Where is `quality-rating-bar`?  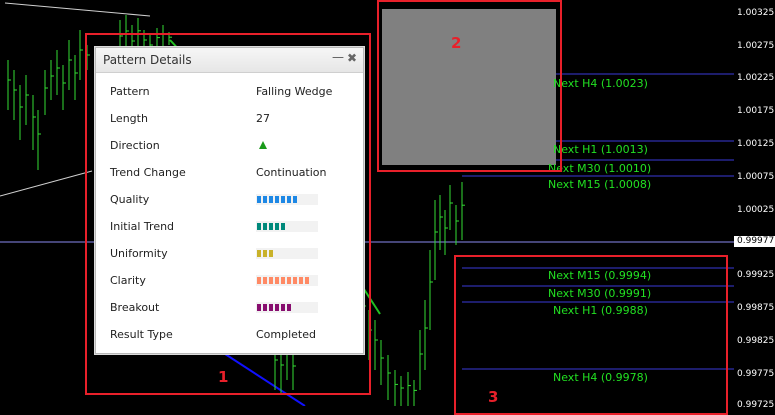 quality-rating-bar is located at coordinates (287, 199).